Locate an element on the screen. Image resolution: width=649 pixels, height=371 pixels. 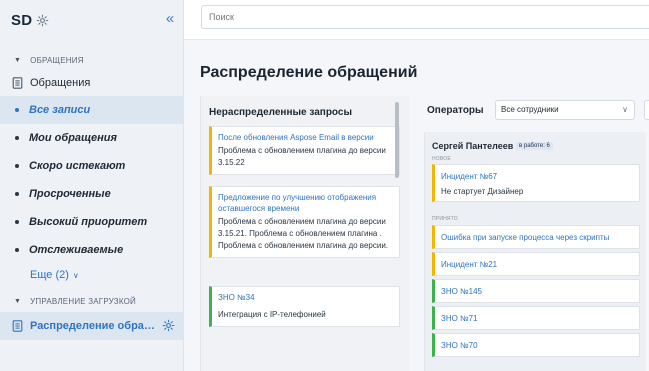
card-link: ЗНО №70 is located at coordinates (537, 345).